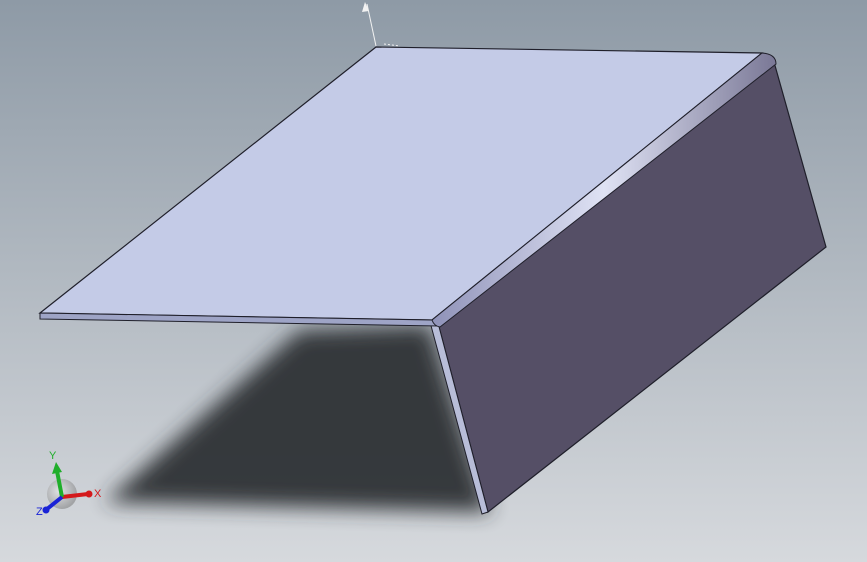 The image size is (867, 562). What do you see at coordinates (39, 512) in the screenshot?
I see `triad-z-label: Z` at bounding box center [39, 512].